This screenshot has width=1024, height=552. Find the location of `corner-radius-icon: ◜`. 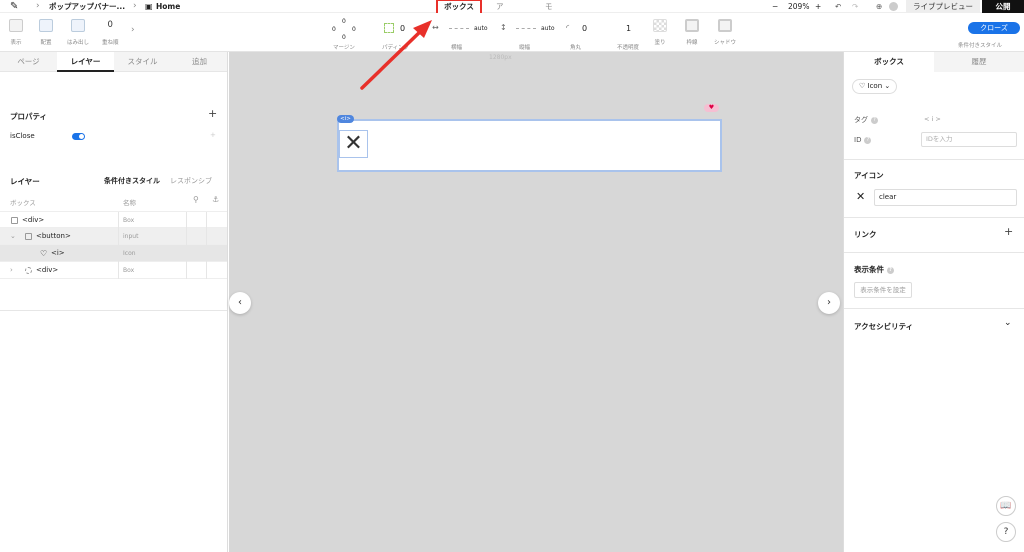

corner-radius-icon: ◜ is located at coordinates (568, 27).